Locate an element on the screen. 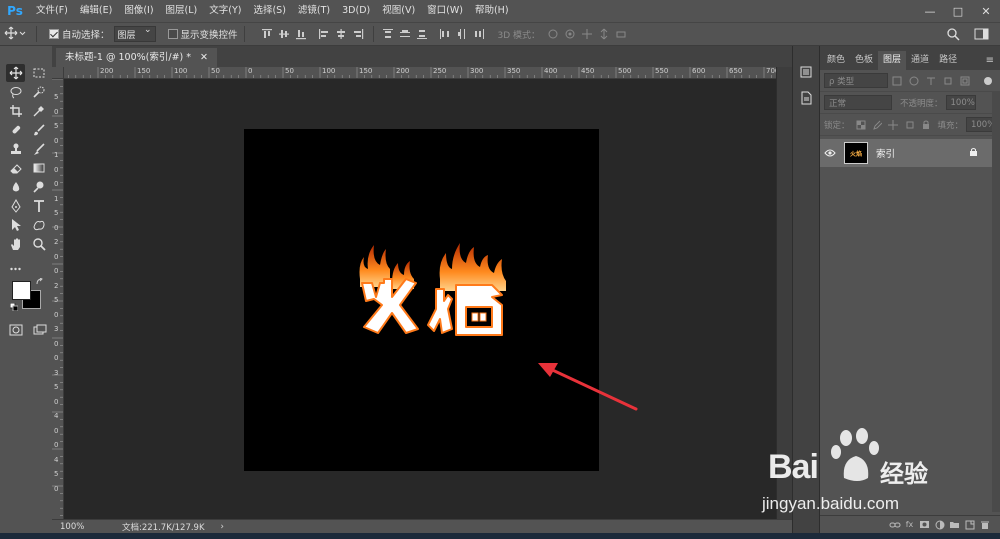  menu-layer: 图层(L) is located at coordinates (182, 11).